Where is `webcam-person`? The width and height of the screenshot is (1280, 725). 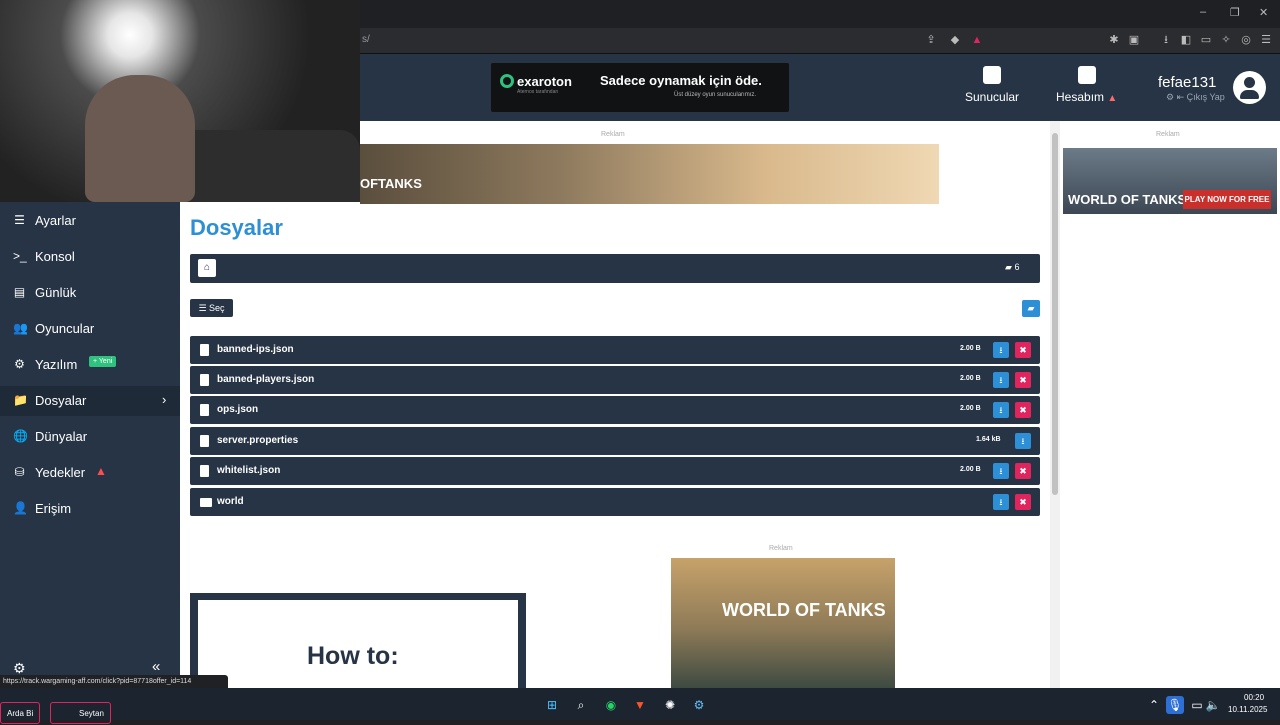
webcam-person is located at coordinates (140, 138).